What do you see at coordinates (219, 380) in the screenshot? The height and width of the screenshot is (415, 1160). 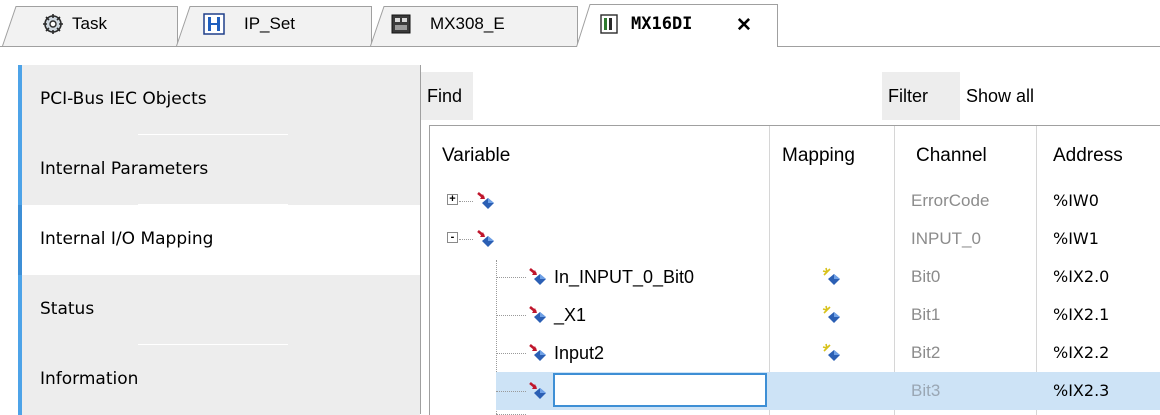 I see `nav-item-information: Information` at bounding box center [219, 380].